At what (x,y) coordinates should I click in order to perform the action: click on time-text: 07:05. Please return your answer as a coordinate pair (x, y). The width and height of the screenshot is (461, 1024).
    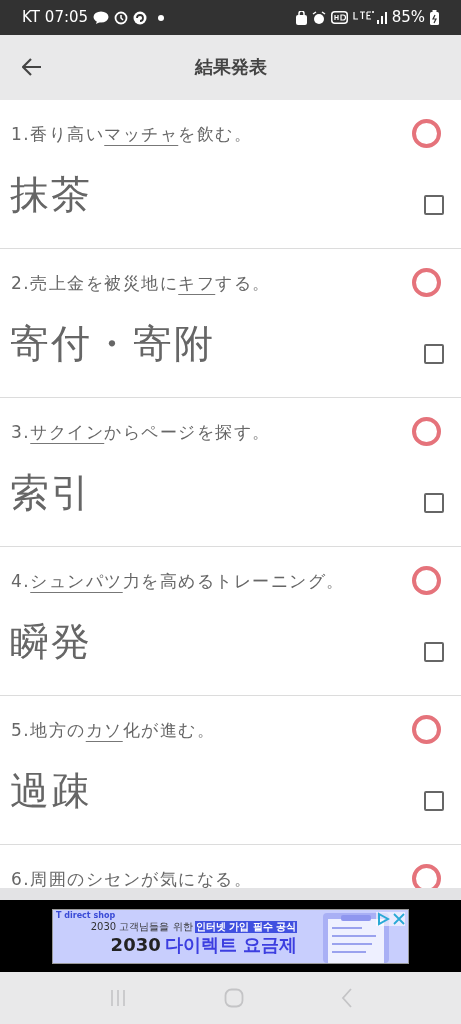
    Looking at the image, I should click on (66, 18).